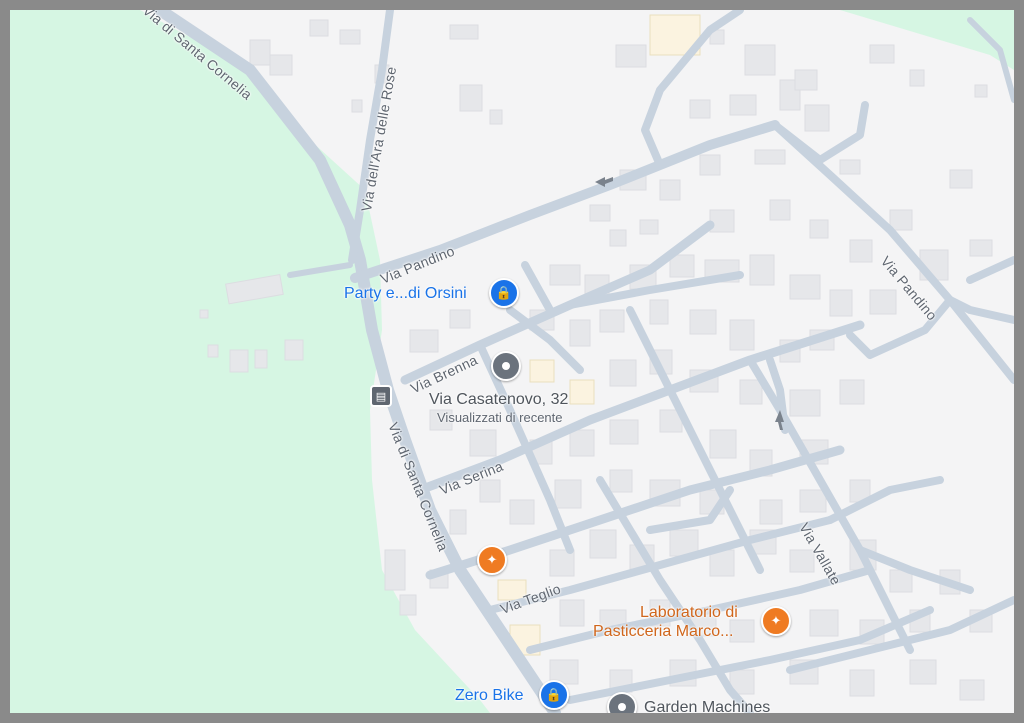  I want to click on place-label-laboratorio-line1: Laboratorio di, so click(689, 612).